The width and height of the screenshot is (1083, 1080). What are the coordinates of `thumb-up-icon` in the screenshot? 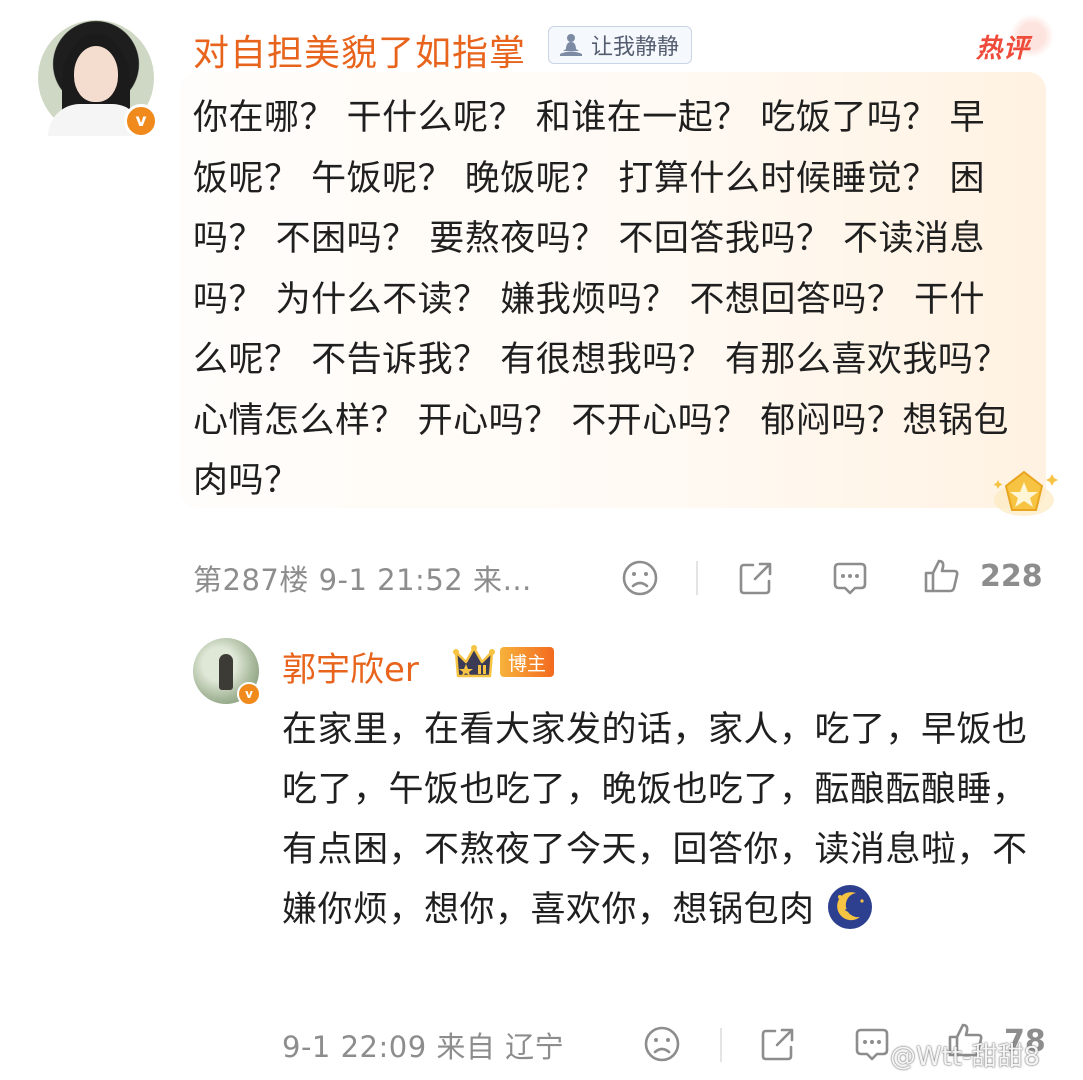 It's located at (941, 576).